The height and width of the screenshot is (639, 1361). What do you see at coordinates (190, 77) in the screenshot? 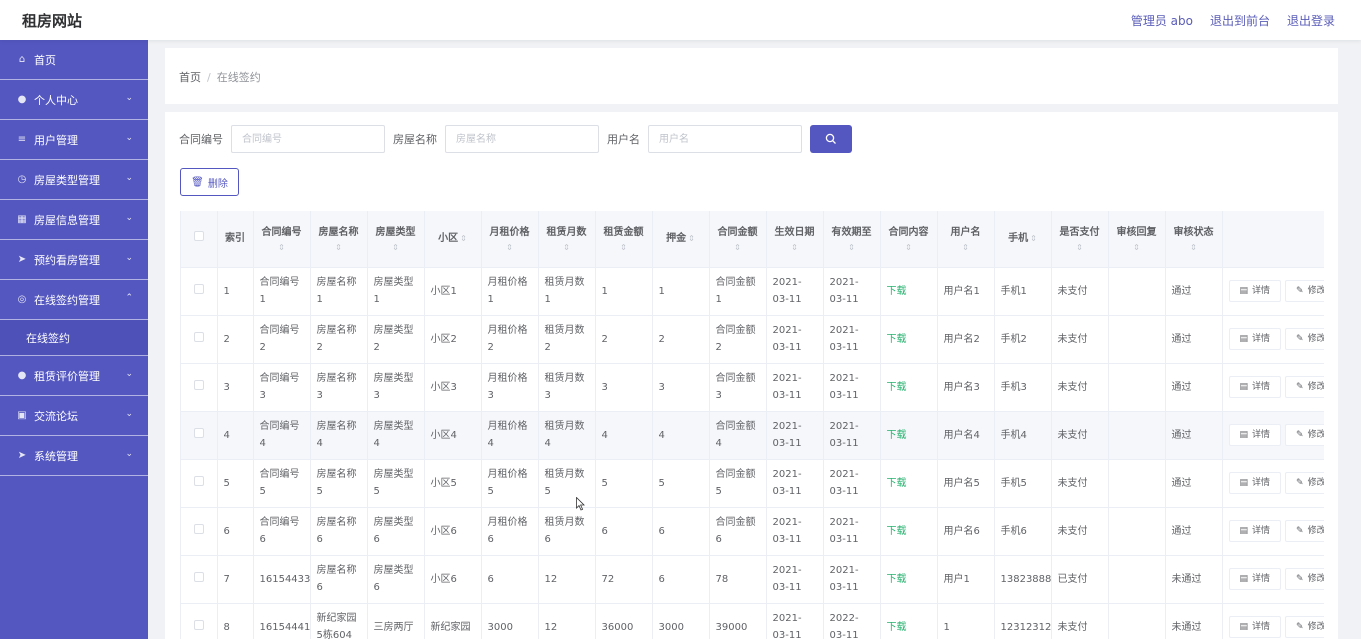
I see `breadcrumb-home: 首页` at bounding box center [190, 77].